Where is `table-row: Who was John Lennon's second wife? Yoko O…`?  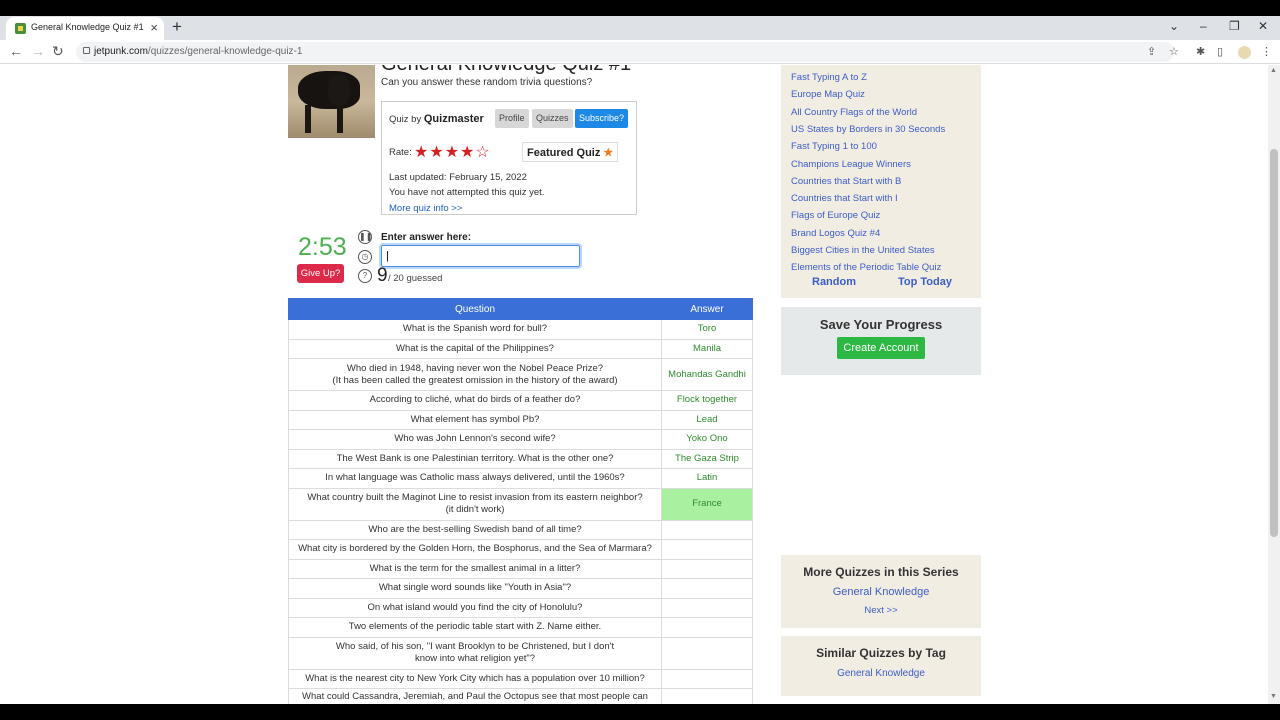 table-row: Who was John Lennon's second wife? Yoko O… is located at coordinates (520, 439).